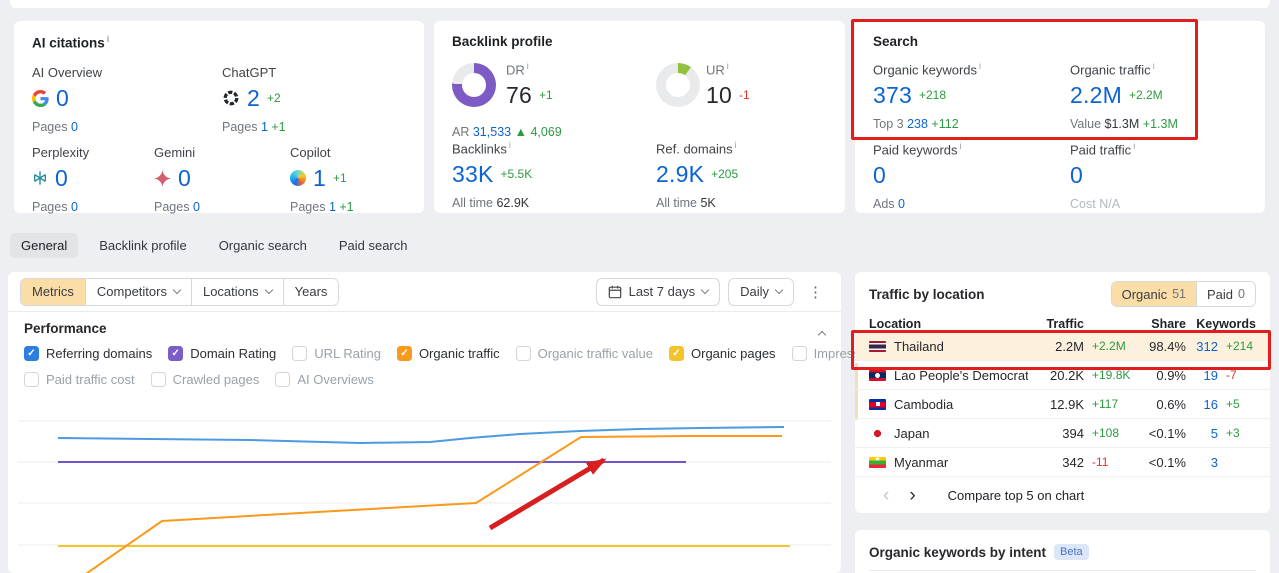 The height and width of the screenshot is (573, 1279). I want to click on ref-domains-block: Ref. domains i 2.9K +205 All time 5K, so click(697, 175).